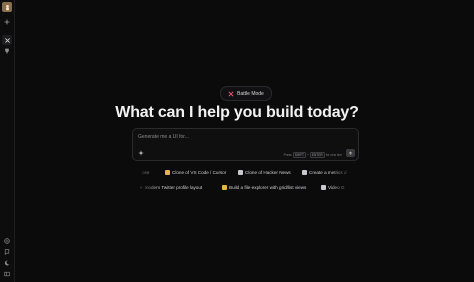 This screenshot has width=474, height=282. I want to click on suggestion-chip: Clone of Hacker News, so click(264, 172).